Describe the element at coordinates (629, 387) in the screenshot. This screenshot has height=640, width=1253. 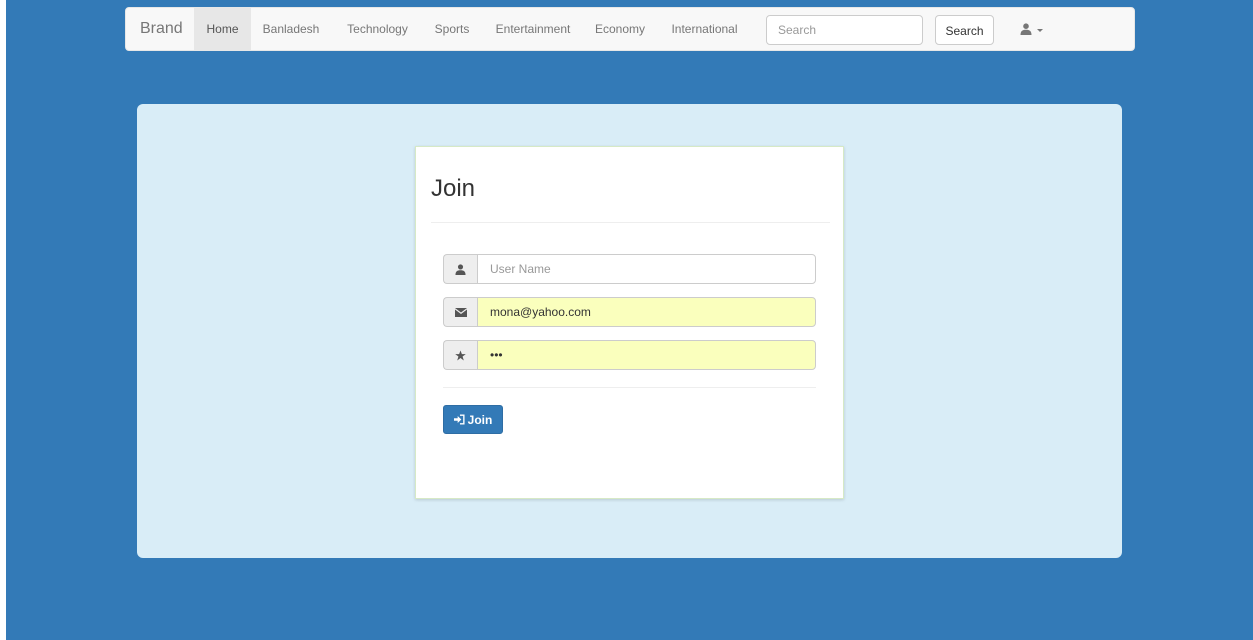
I see `form-divider` at that location.